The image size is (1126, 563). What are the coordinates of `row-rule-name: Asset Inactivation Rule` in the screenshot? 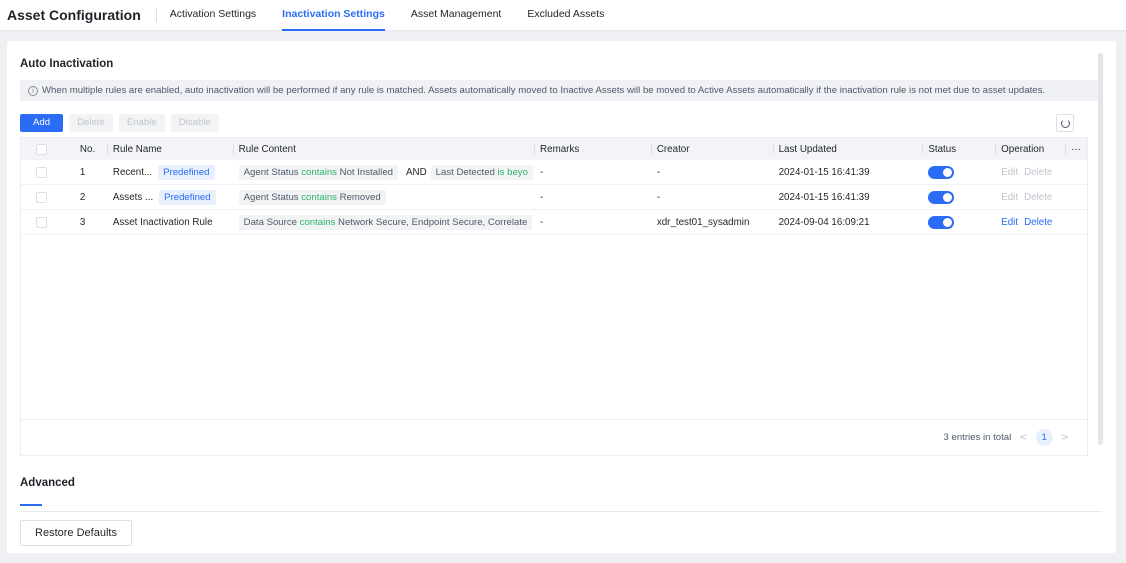 It's located at (170, 222).